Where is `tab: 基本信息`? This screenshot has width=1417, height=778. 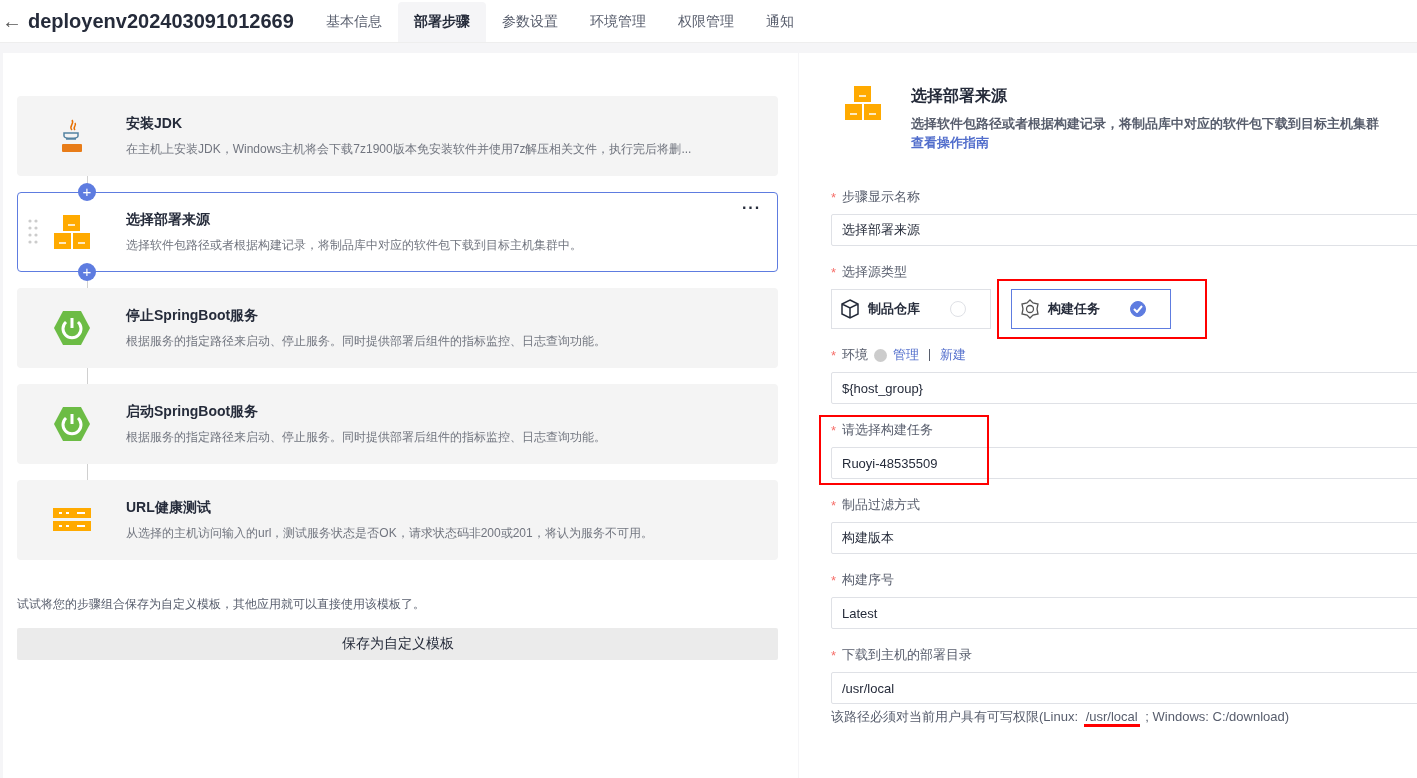
tab: 基本信息 is located at coordinates (353, 22).